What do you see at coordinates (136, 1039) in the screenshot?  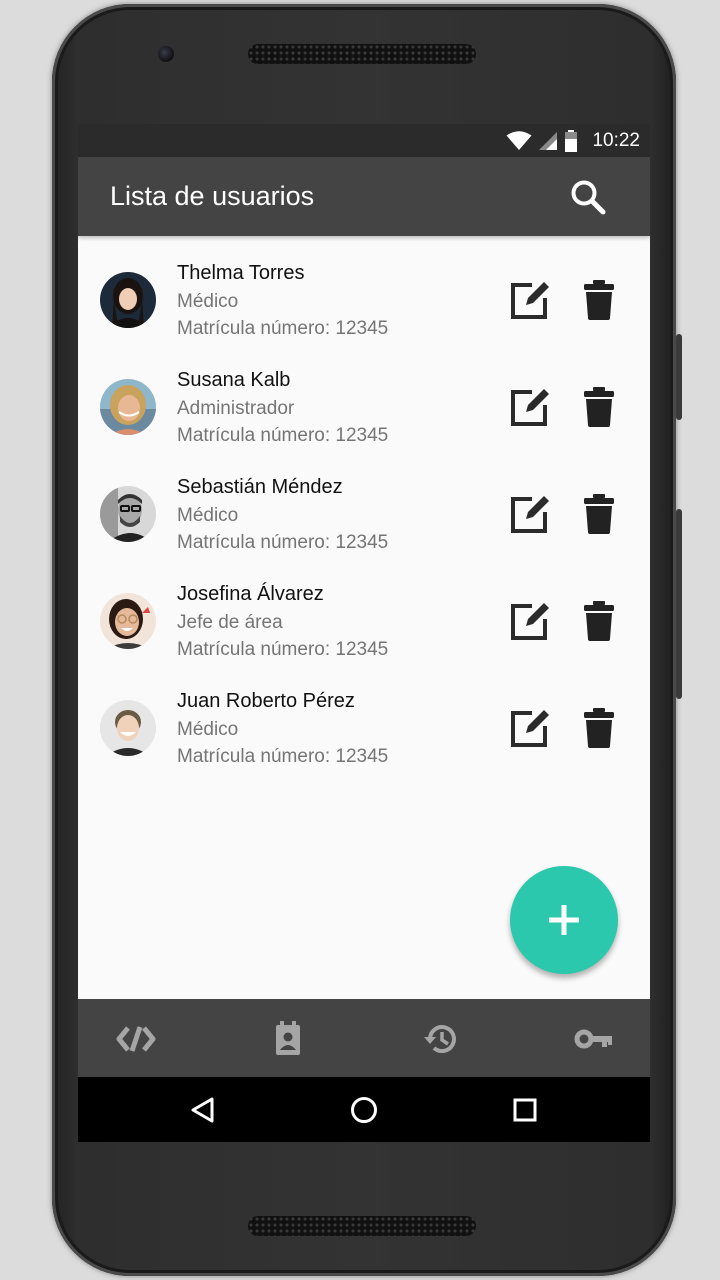 I see `code-icon` at bounding box center [136, 1039].